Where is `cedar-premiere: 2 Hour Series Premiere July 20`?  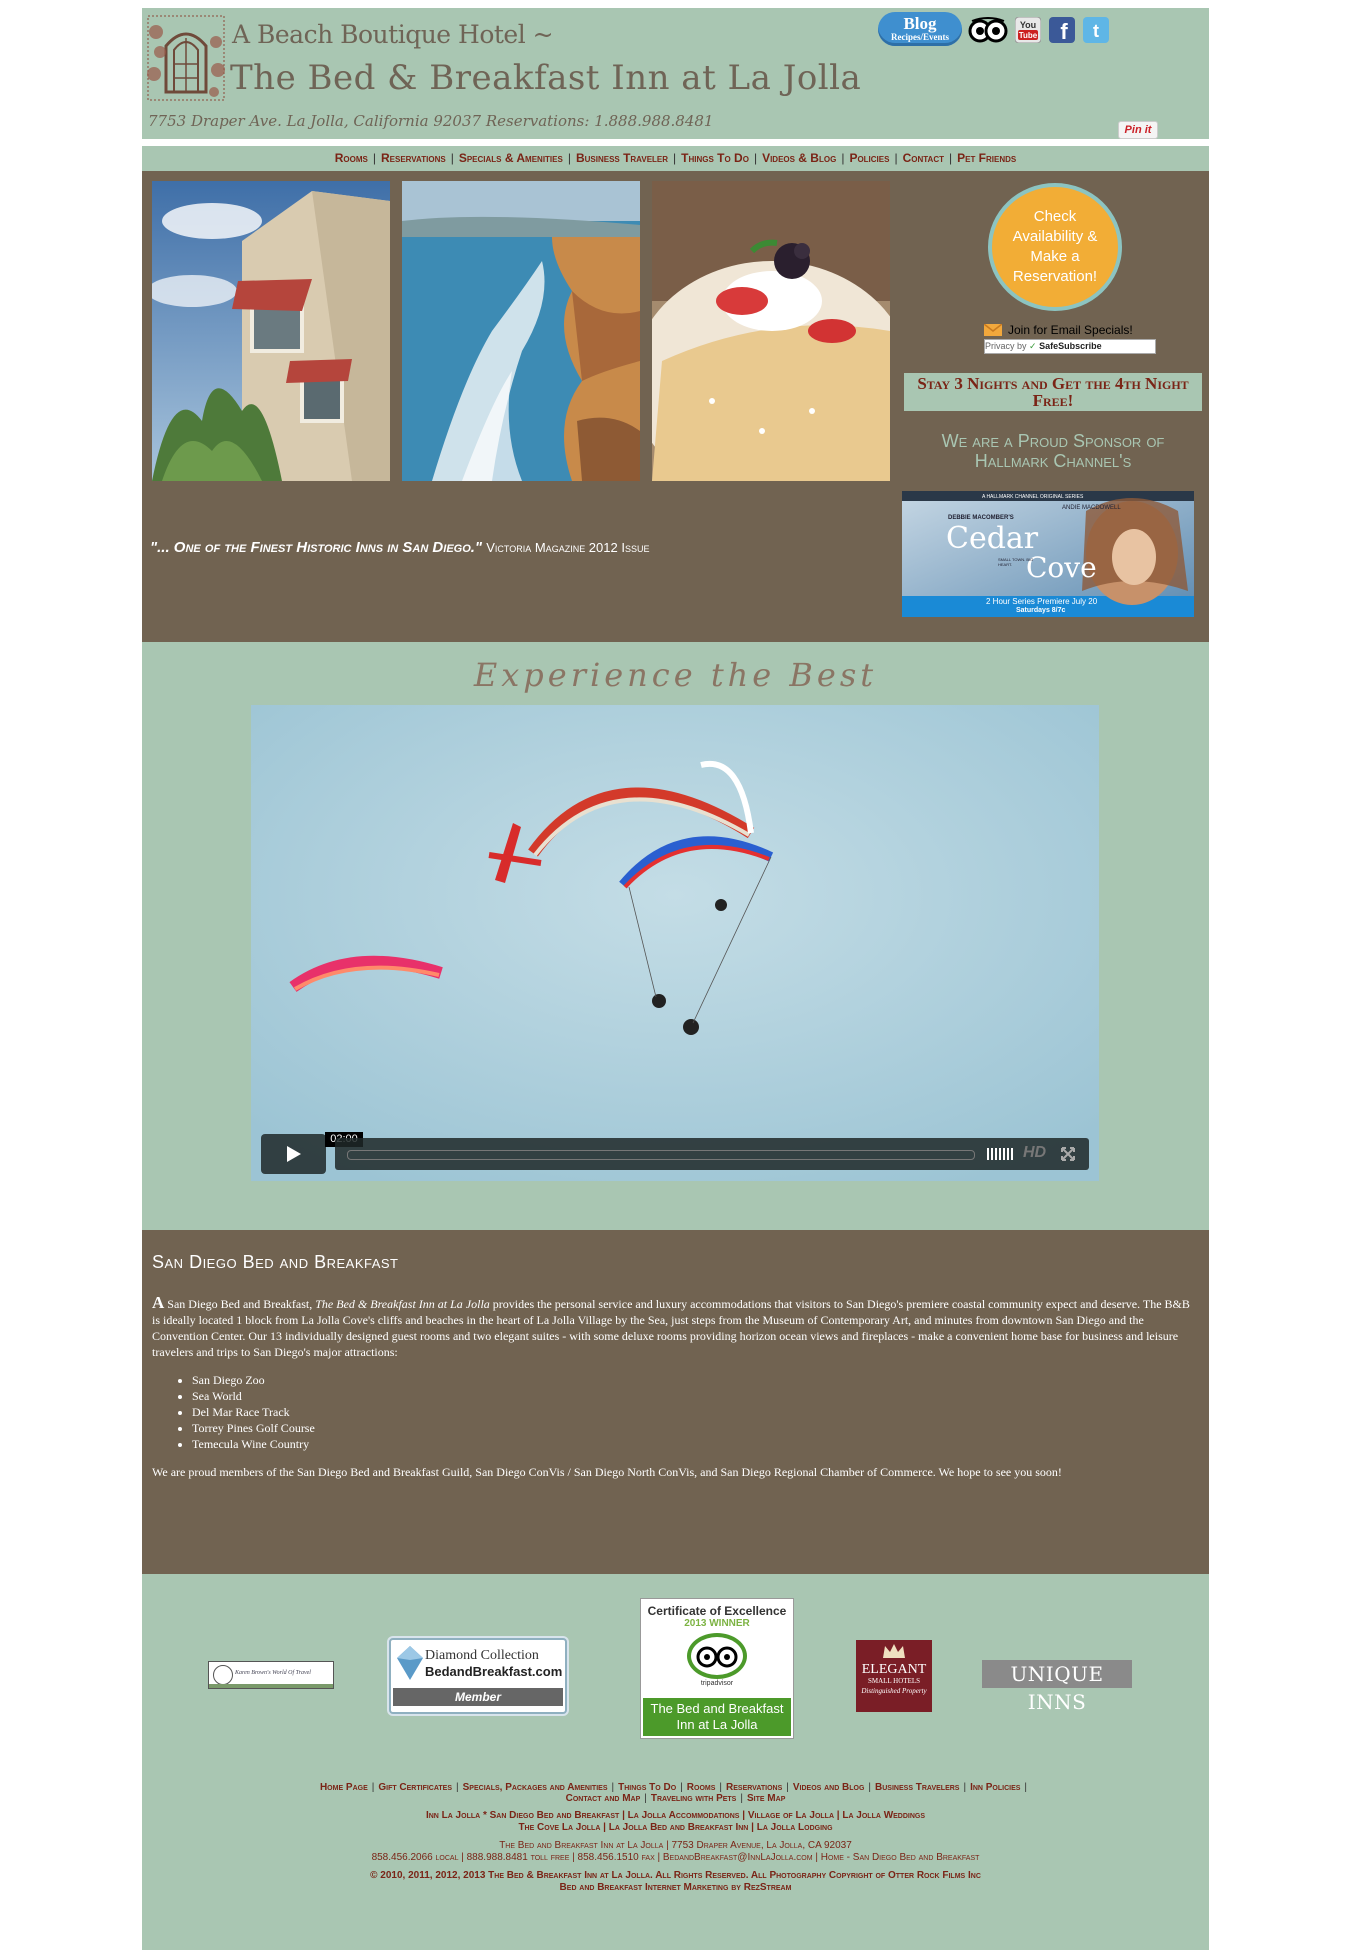
cedar-premiere: 2 Hour Series Premiere July 20 is located at coordinates (1042, 601).